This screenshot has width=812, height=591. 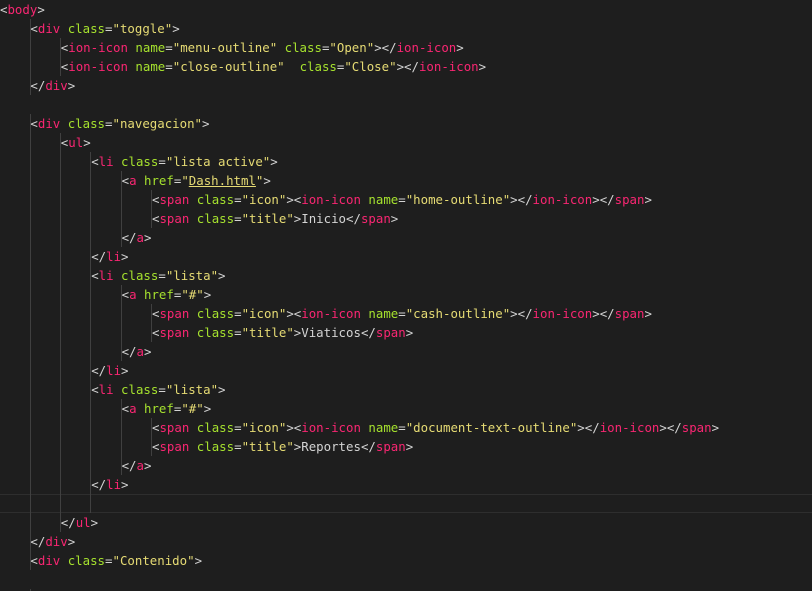 What do you see at coordinates (159, 294) in the screenshot?
I see `attribute-name: href` at bounding box center [159, 294].